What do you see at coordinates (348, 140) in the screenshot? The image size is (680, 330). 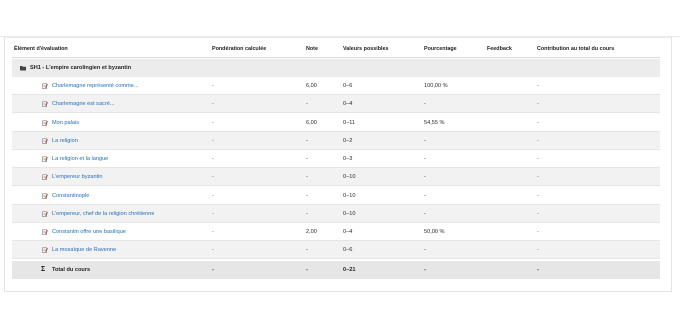 I see `item-range: 0–2` at bounding box center [348, 140].